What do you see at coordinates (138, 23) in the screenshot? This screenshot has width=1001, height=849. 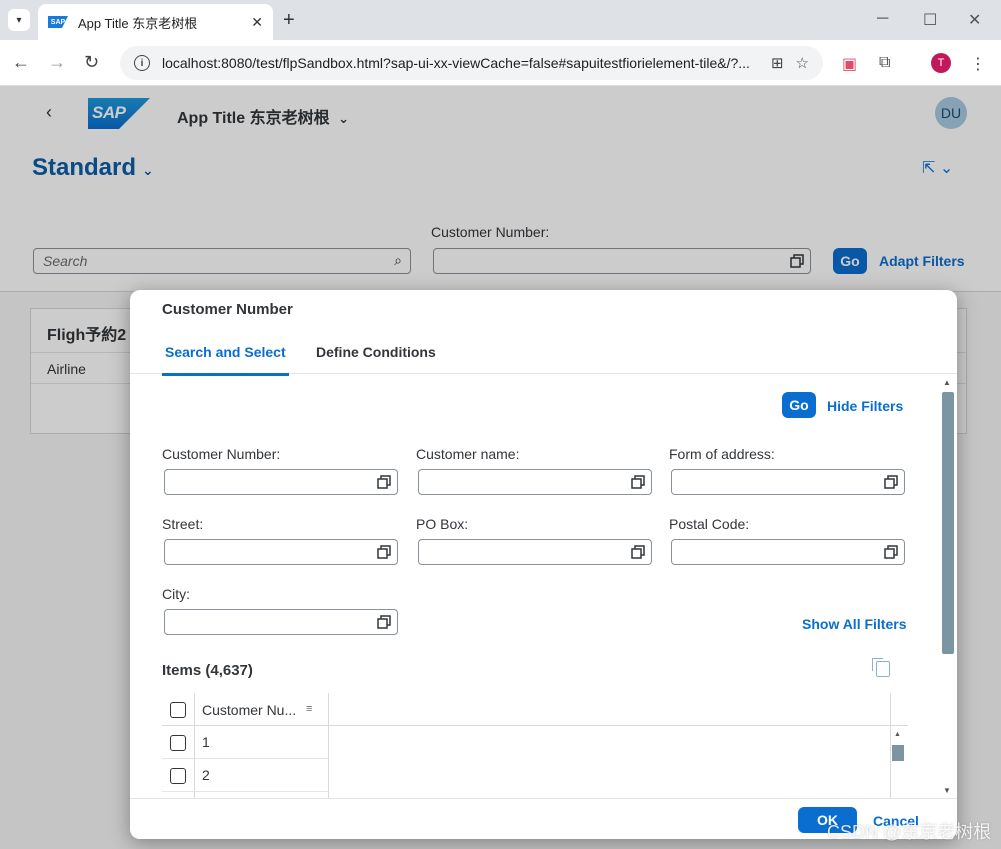 I see `tab-title: App Title 东京老树根` at bounding box center [138, 23].